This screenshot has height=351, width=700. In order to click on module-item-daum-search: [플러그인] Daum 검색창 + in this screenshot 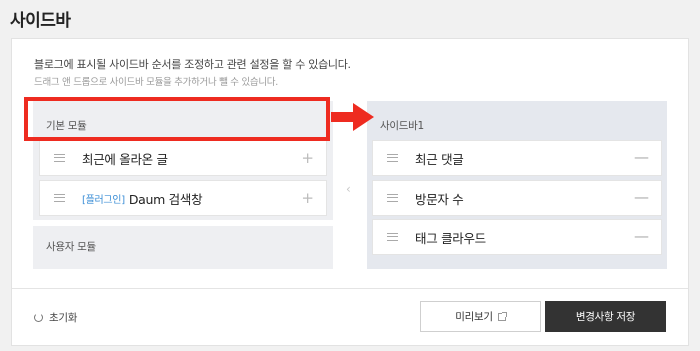, I will do `click(183, 198)`.